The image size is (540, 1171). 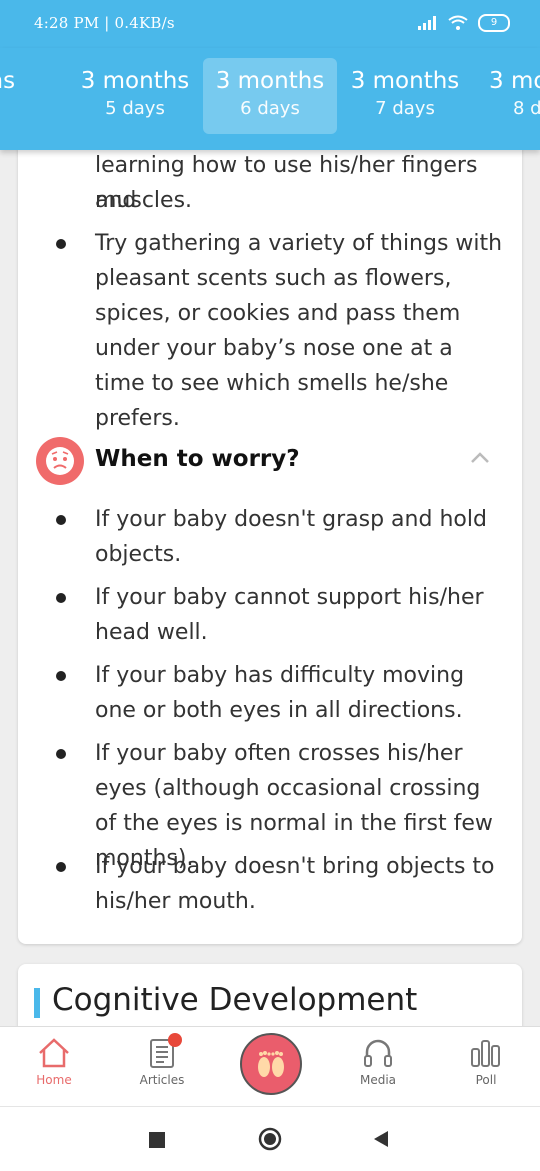 What do you see at coordinates (458, 22) in the screenshot?
I see `wifi-icon` at bounding box center [458, 22].